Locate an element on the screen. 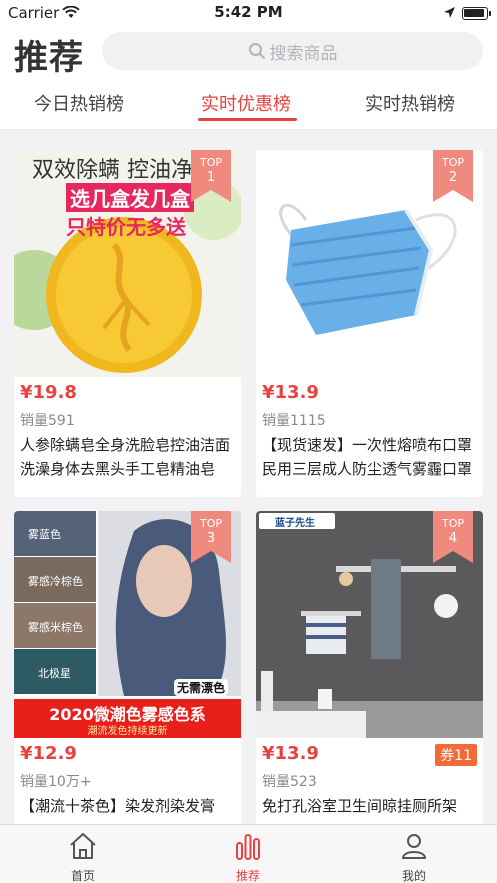 This screenshot has height=883, width=497. tabbar-item-home: 首页 is located at coordinates (83, 857).